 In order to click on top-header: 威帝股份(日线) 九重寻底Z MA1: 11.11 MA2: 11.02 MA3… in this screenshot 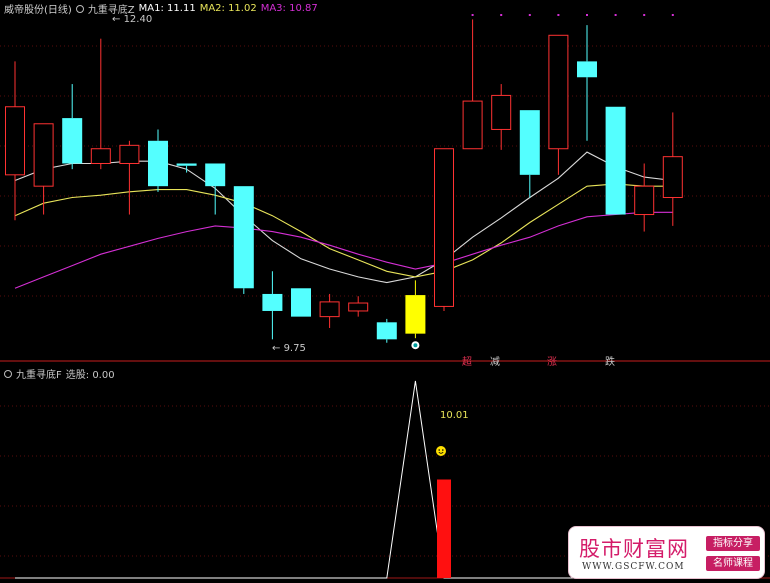, I will do `click(161, 8)`.